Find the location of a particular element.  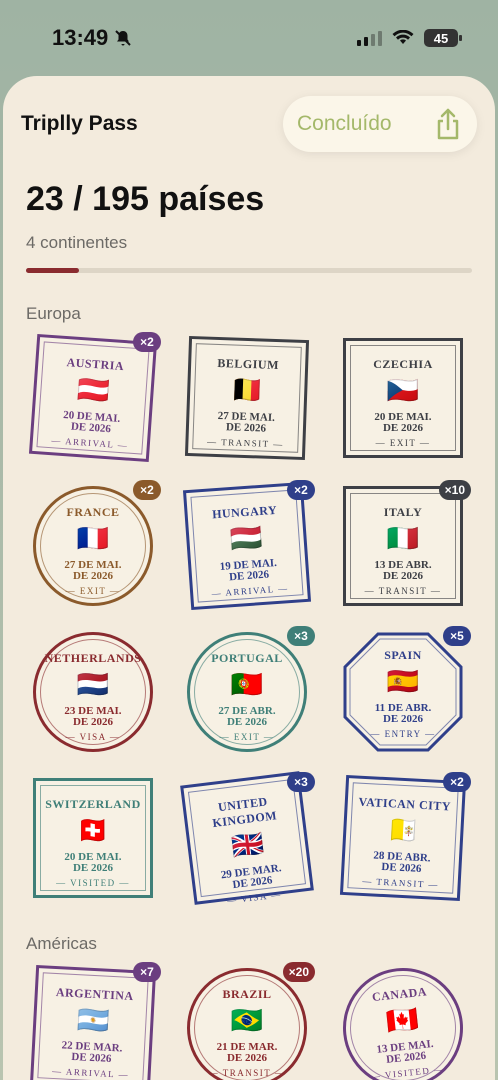

stamp-country-name: FRANCE is located at coordinates (93, 512).